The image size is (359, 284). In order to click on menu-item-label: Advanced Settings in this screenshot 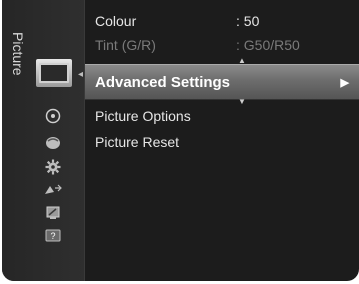, I will do `click(163, 82)`.